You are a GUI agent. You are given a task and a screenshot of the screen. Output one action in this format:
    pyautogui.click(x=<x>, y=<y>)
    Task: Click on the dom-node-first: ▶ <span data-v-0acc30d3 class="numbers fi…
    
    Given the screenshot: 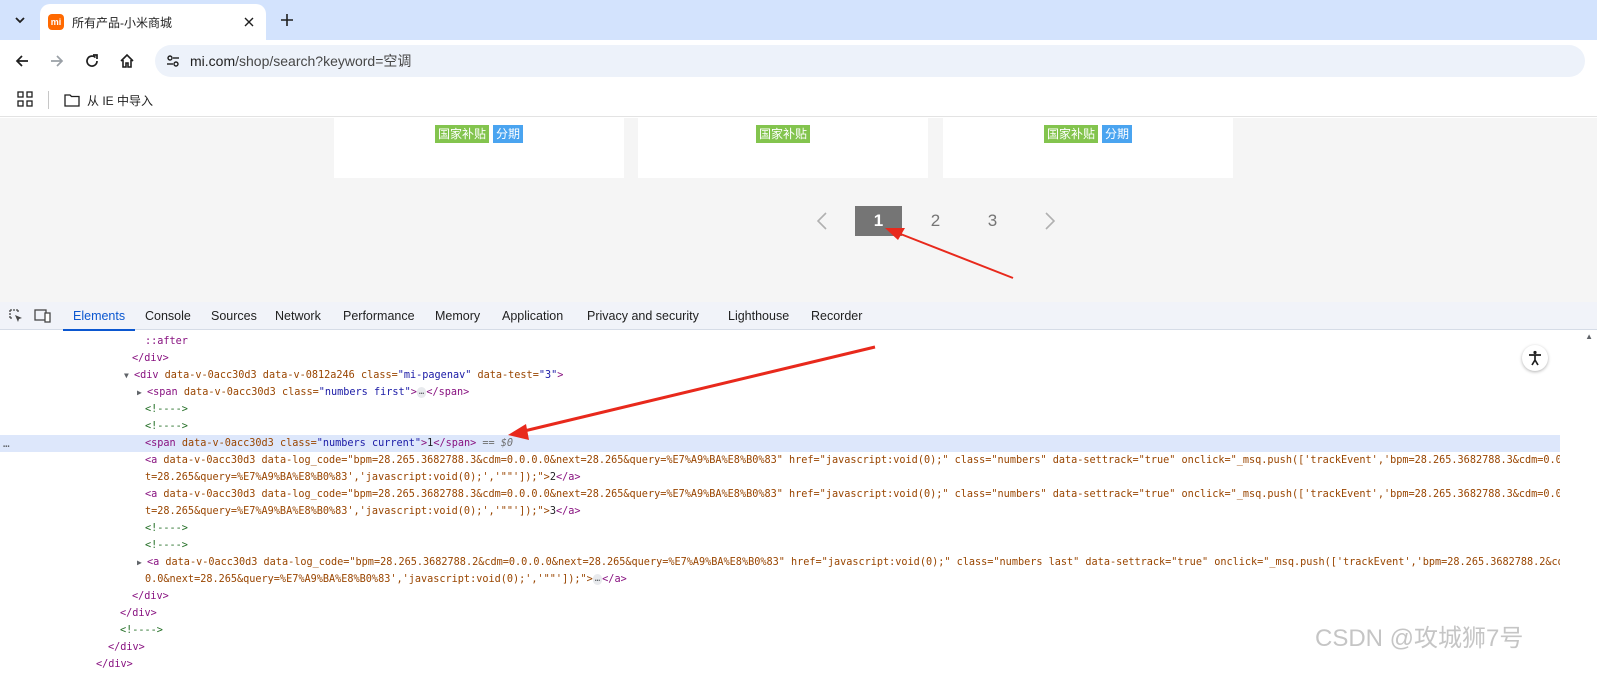 What is the action you would take?
    pyautogui.click(x=780, y=392)
    